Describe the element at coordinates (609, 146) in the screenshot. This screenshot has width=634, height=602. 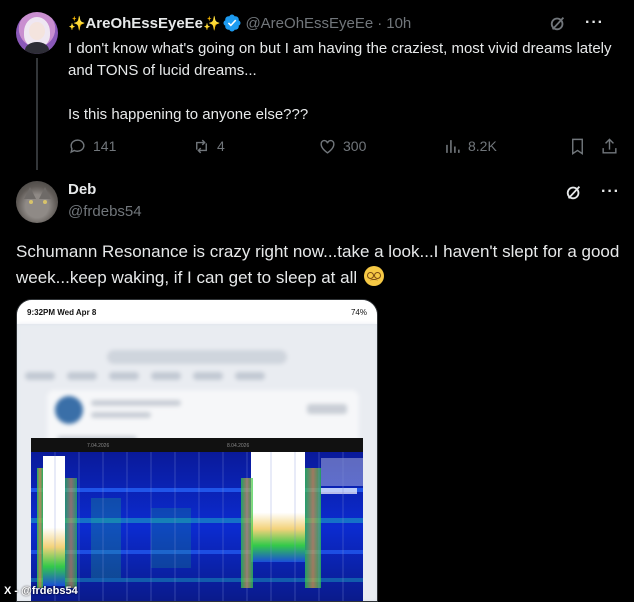
I see `share-icon` at that location.